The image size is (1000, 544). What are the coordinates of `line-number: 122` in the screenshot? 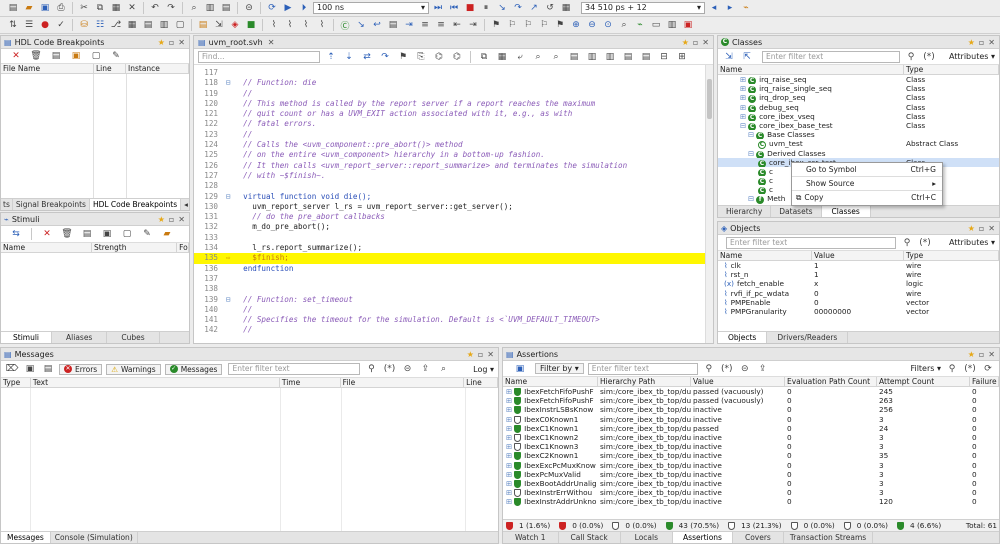 It's located at (208, 124).